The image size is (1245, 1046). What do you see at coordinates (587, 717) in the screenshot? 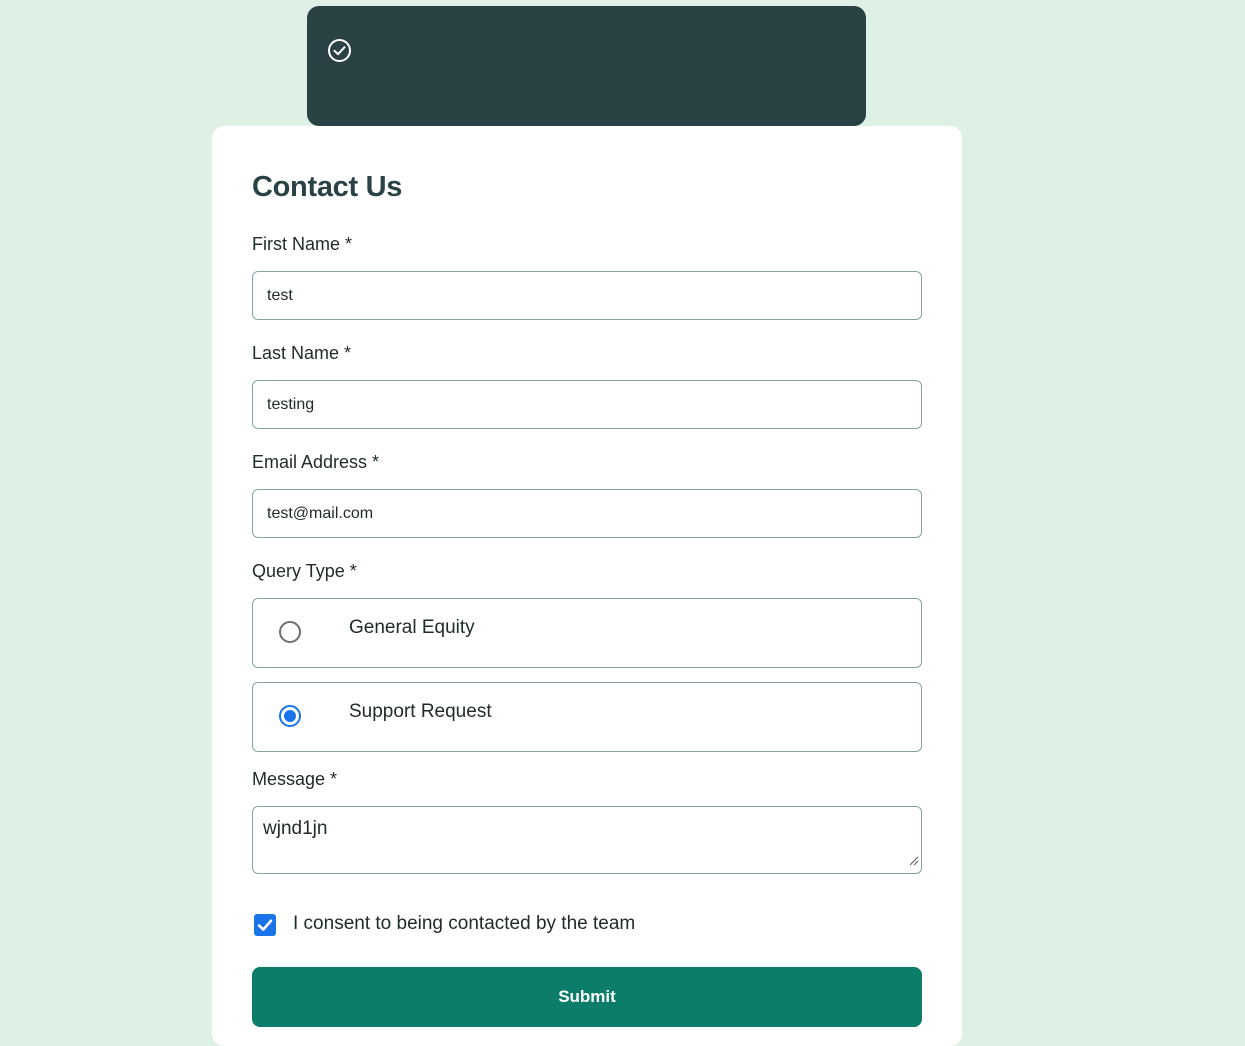
I see `radio-option-support-request: Support Request` at bounding box center [587, 717].